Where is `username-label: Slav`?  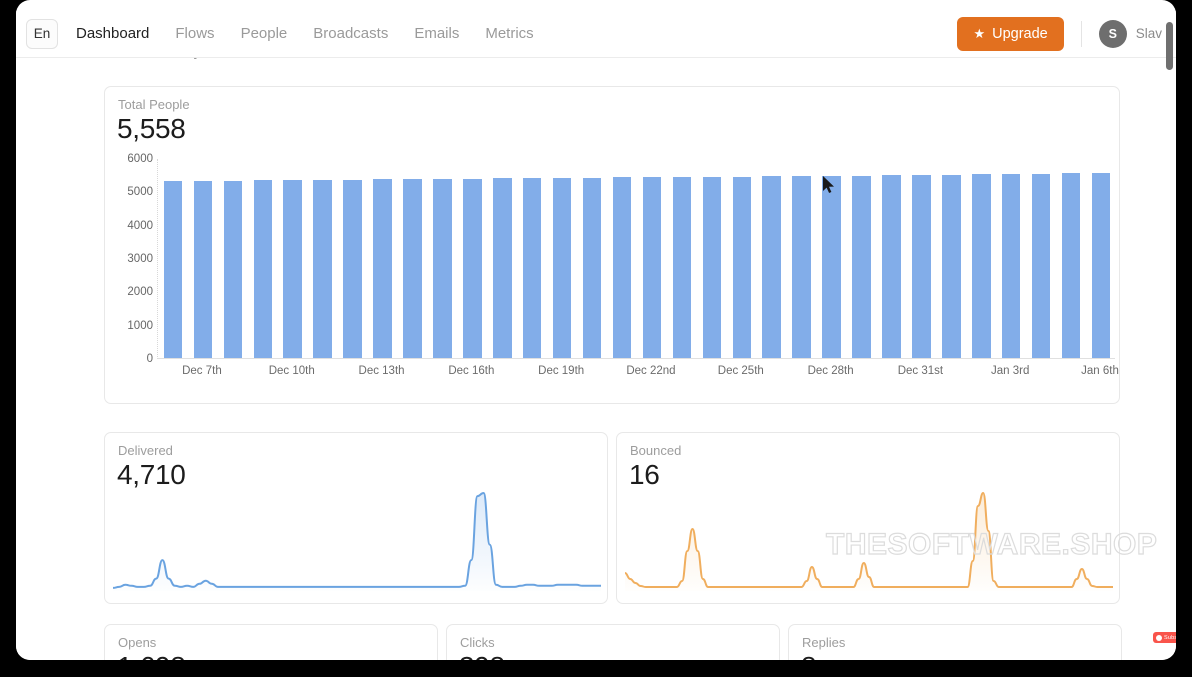
username-label: Slav is located at coordinates (1149, 33).